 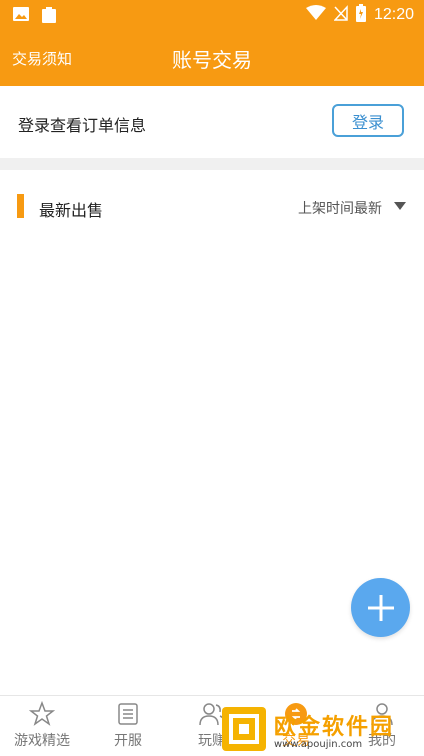 What do you see at coordinates (212, 122) in the screenshot?
I see `login-bar: 登录查看订单信息 登录` at bounding box center [212, 122].